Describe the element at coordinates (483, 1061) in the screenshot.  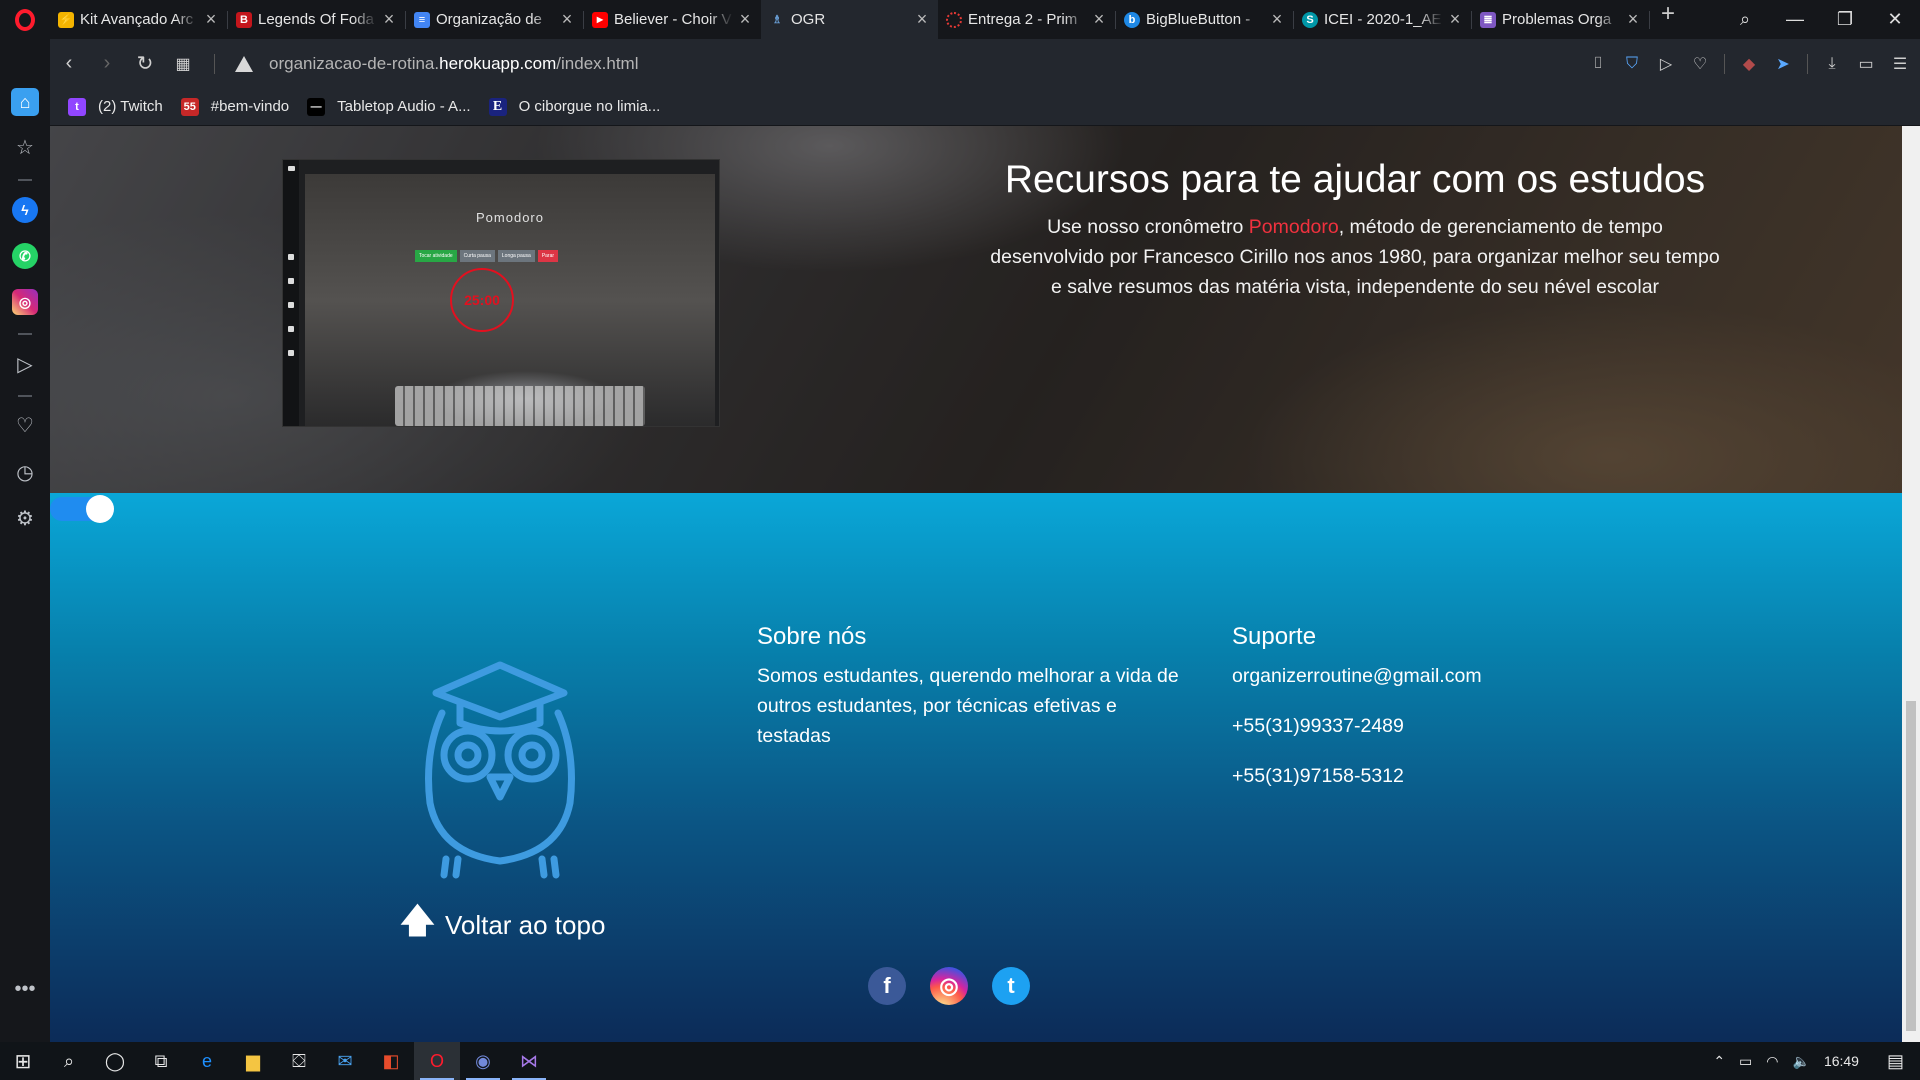
I see `discord-icon: ◉` at that location.